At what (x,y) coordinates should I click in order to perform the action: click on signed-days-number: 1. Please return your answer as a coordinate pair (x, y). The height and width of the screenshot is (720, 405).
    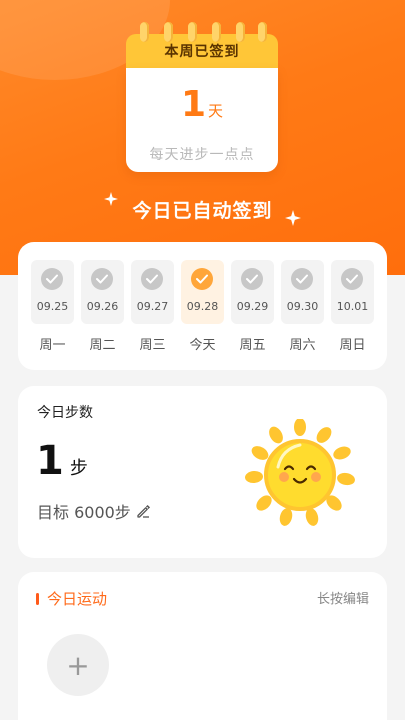
    Looking at the image, I should click on (193, 104).